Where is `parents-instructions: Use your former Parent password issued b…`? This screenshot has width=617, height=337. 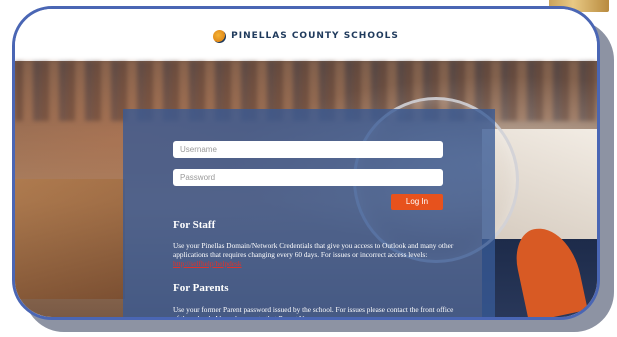
parents-instructions: Use your former Parent password issued b… is located at coordinates (313, 312).